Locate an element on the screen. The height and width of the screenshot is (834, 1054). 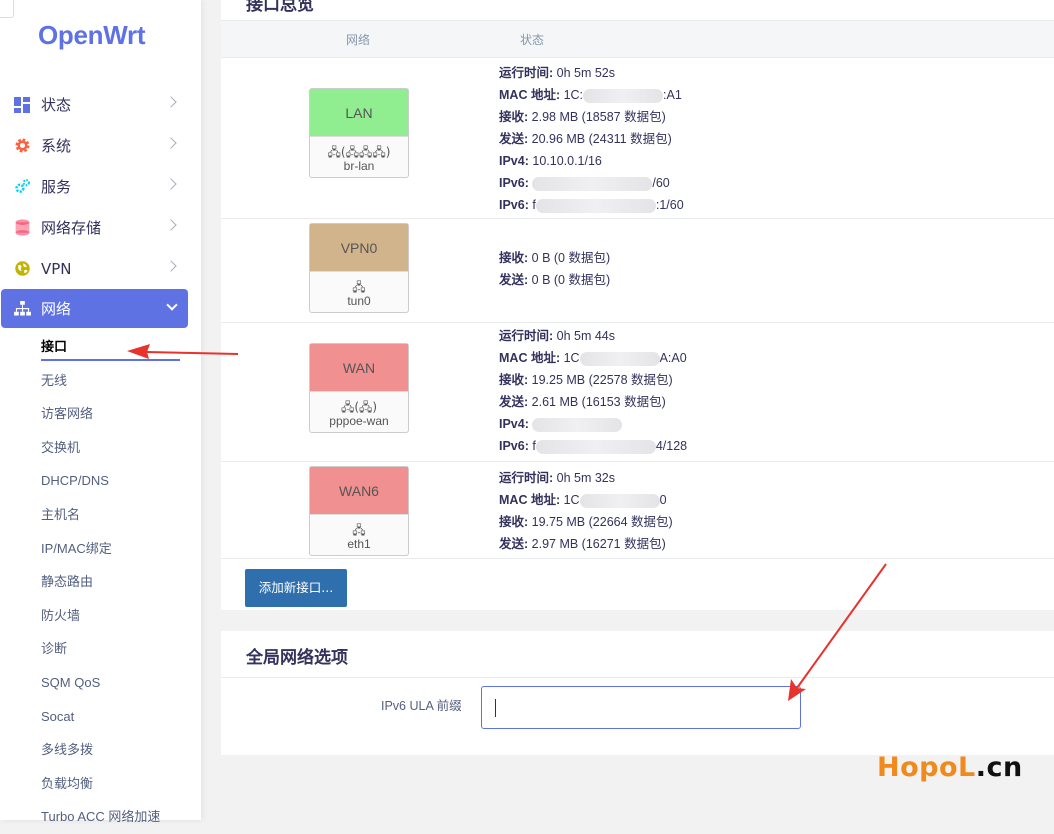
interface-name: WAN is located at coordinates (359, 368).